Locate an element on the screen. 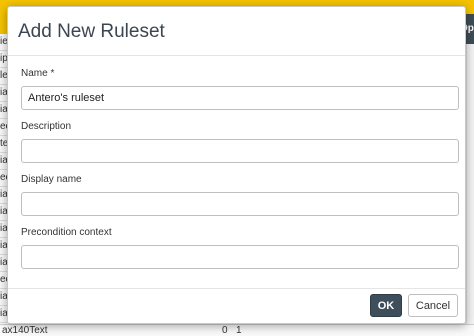 This screenshot has width=474, height=336. bottom-row-col3: 1 is located at coordinates (239, 330).